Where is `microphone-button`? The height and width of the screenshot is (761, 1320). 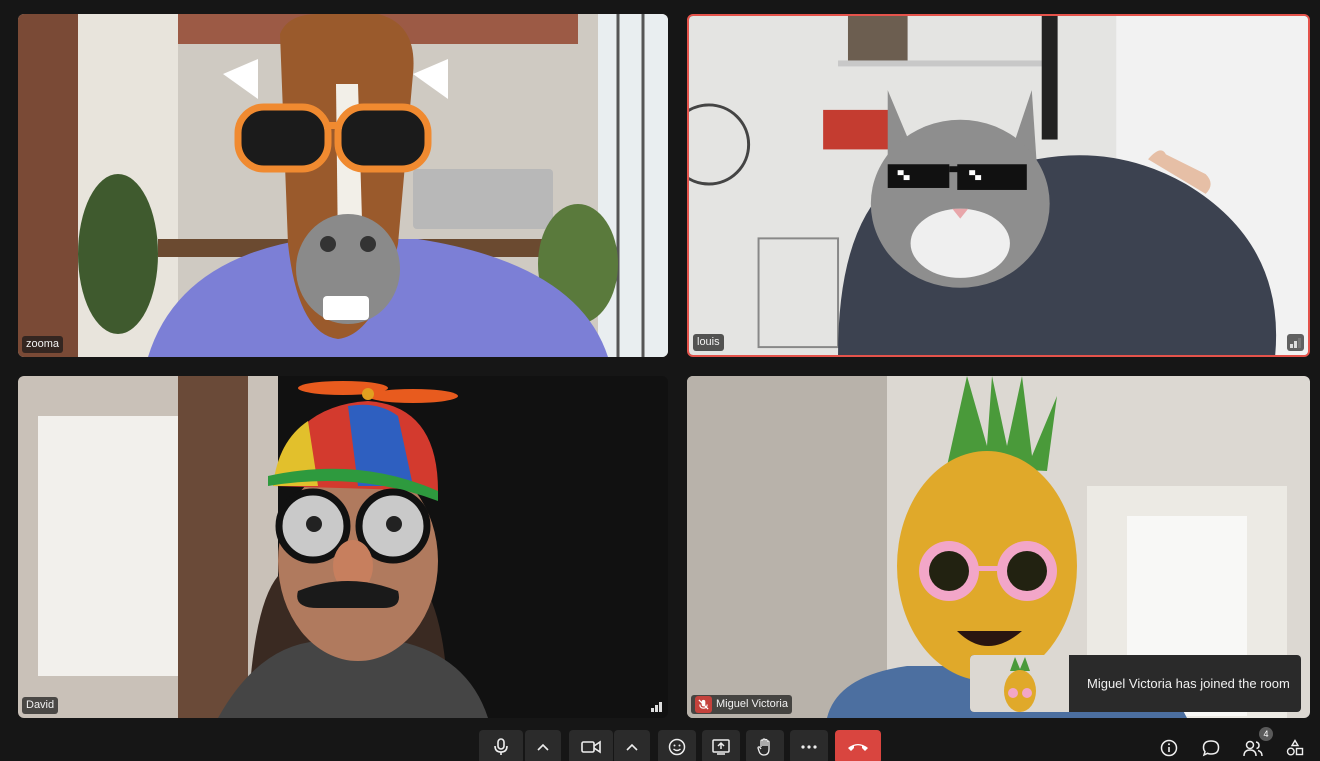 microphone-button is located at coordinates (501, 745).